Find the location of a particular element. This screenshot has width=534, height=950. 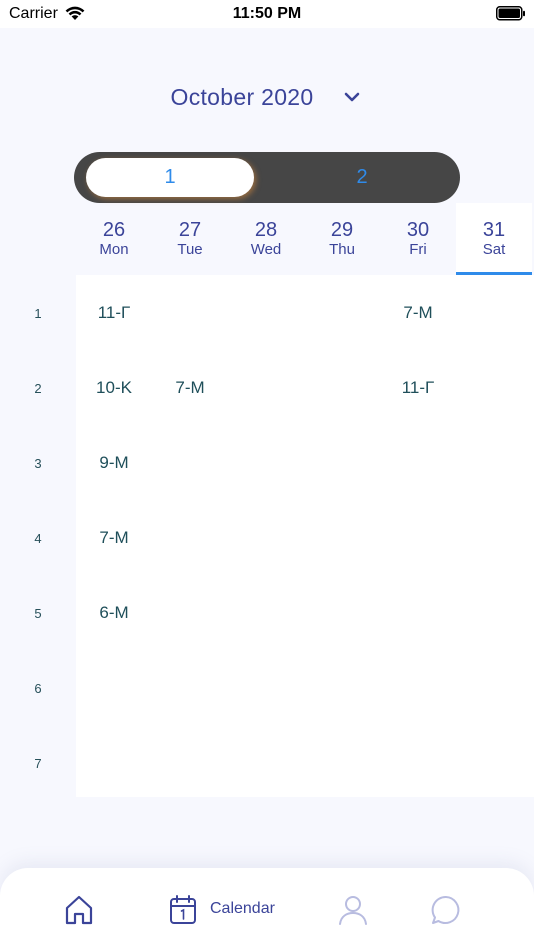

day-name: Wed is located at coordinates (266, 249).